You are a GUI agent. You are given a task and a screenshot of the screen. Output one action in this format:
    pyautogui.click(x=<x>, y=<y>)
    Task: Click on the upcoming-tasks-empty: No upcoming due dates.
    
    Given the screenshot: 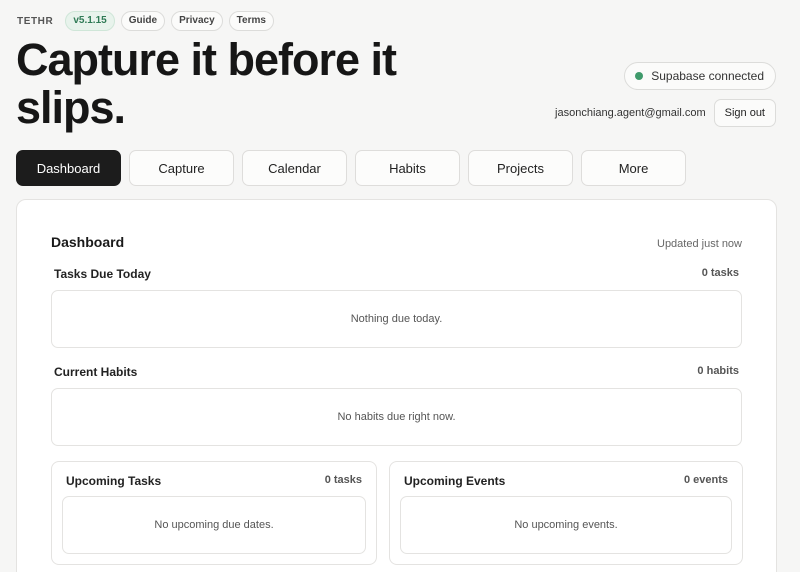 What is the action you would take?
    pyautogui.click(x=214, y=525)
    